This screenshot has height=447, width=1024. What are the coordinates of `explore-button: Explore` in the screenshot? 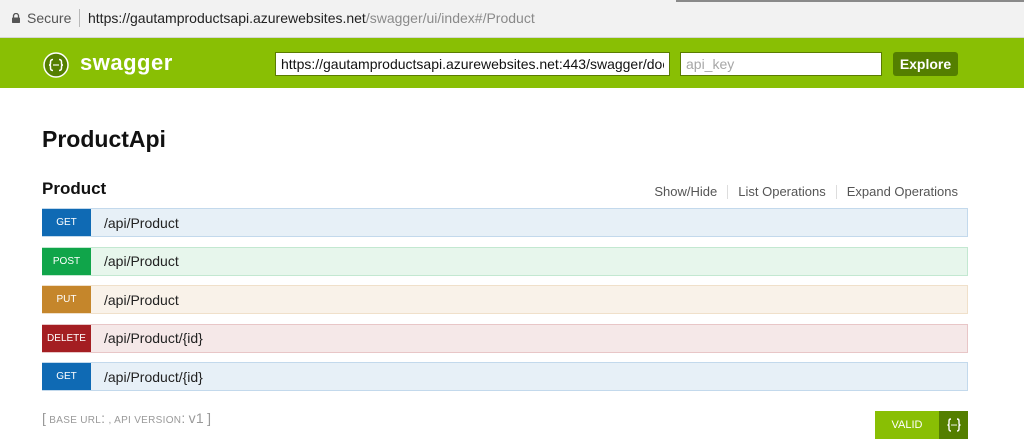 It's located at (925, 64).